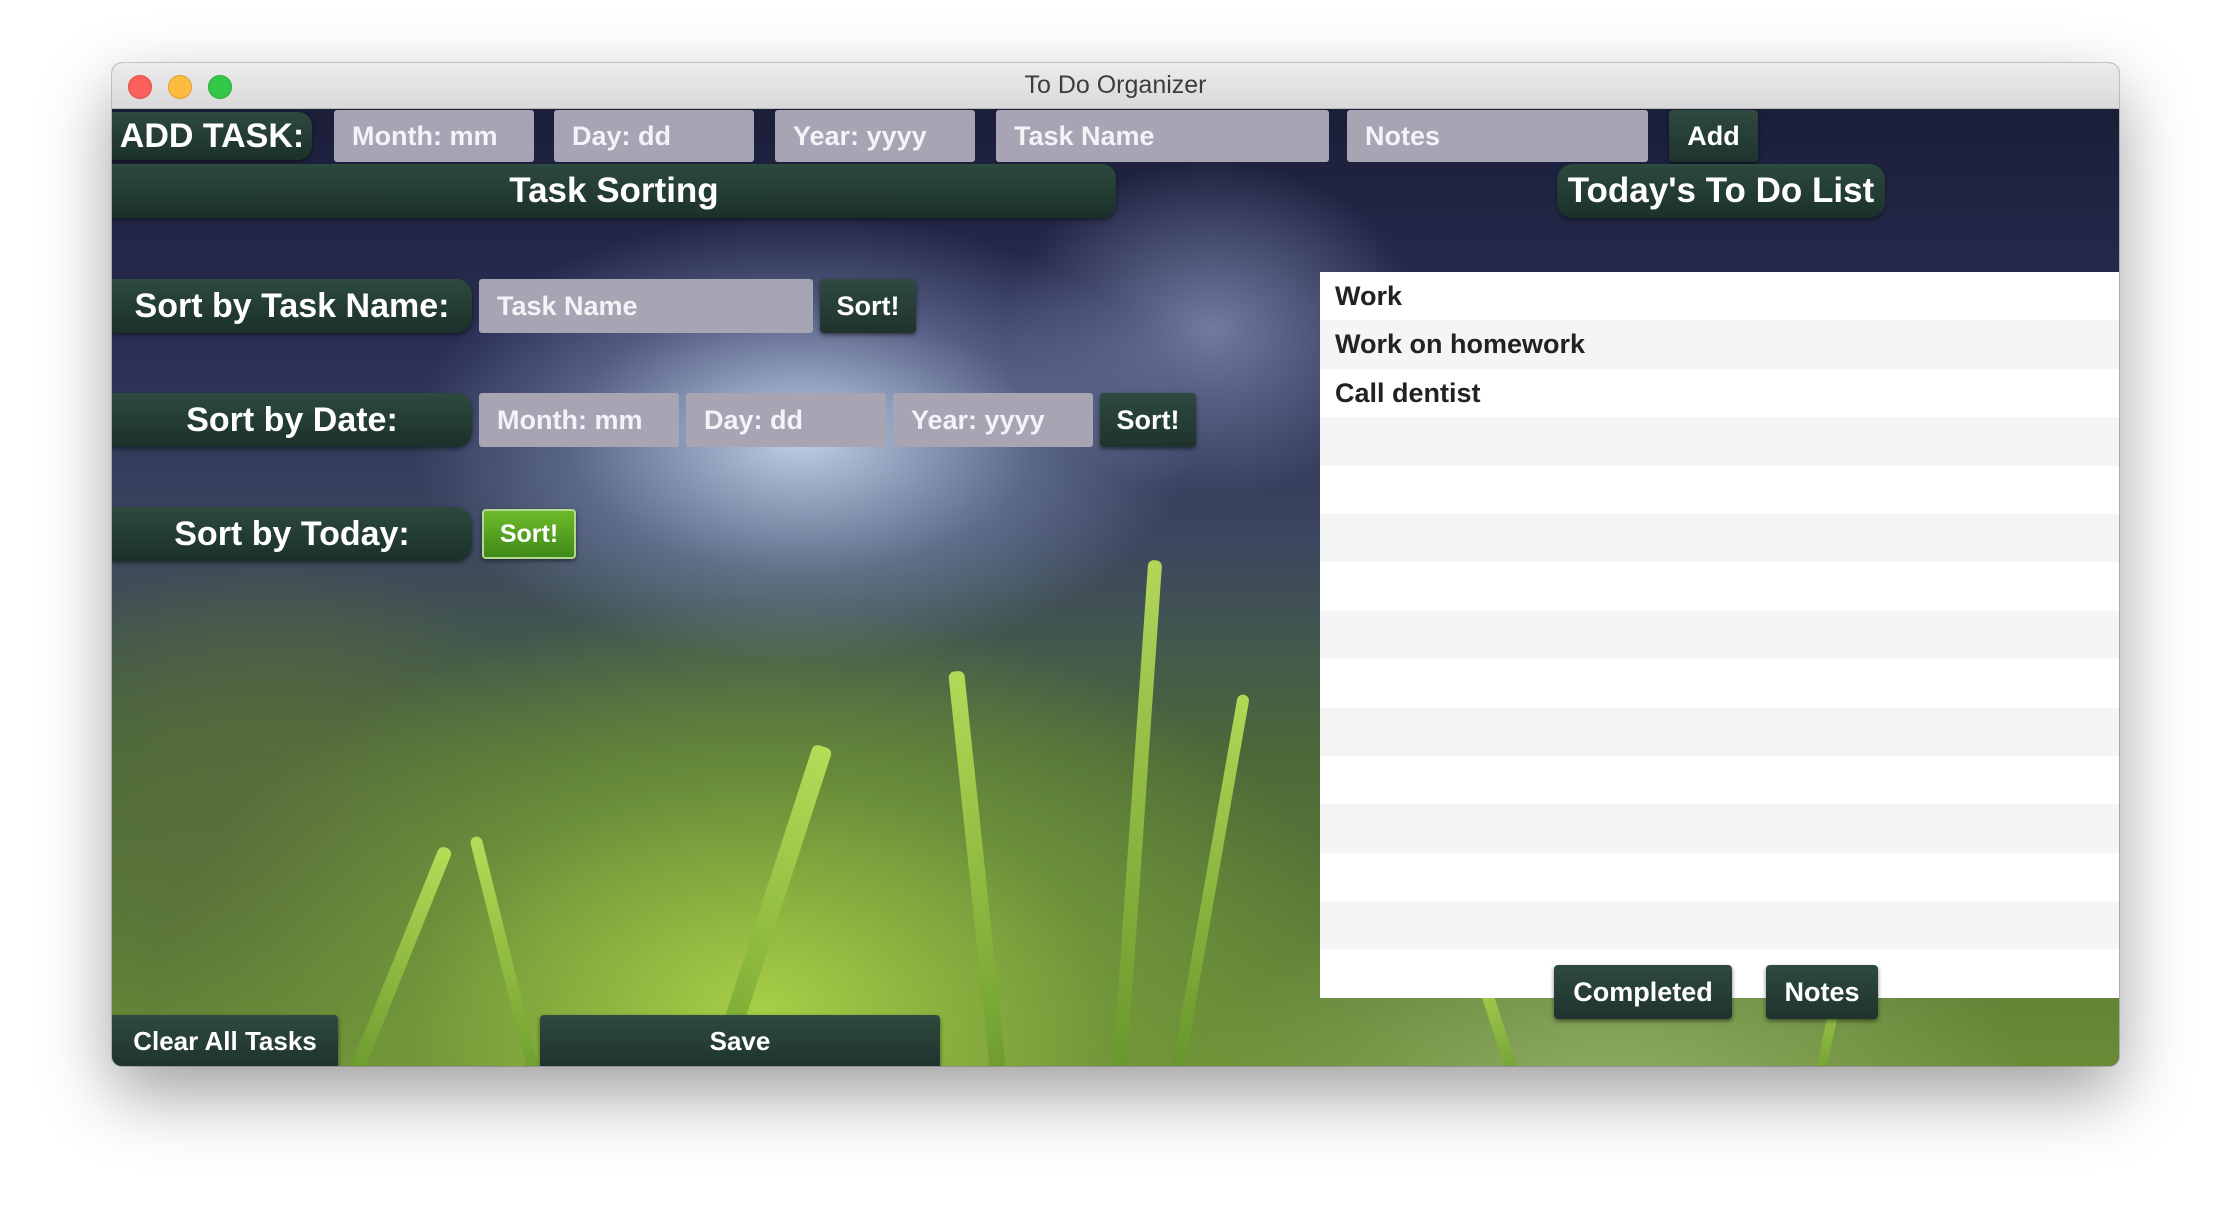  I want to click on sort-by-today-button: Sort!, so click(529, 534).